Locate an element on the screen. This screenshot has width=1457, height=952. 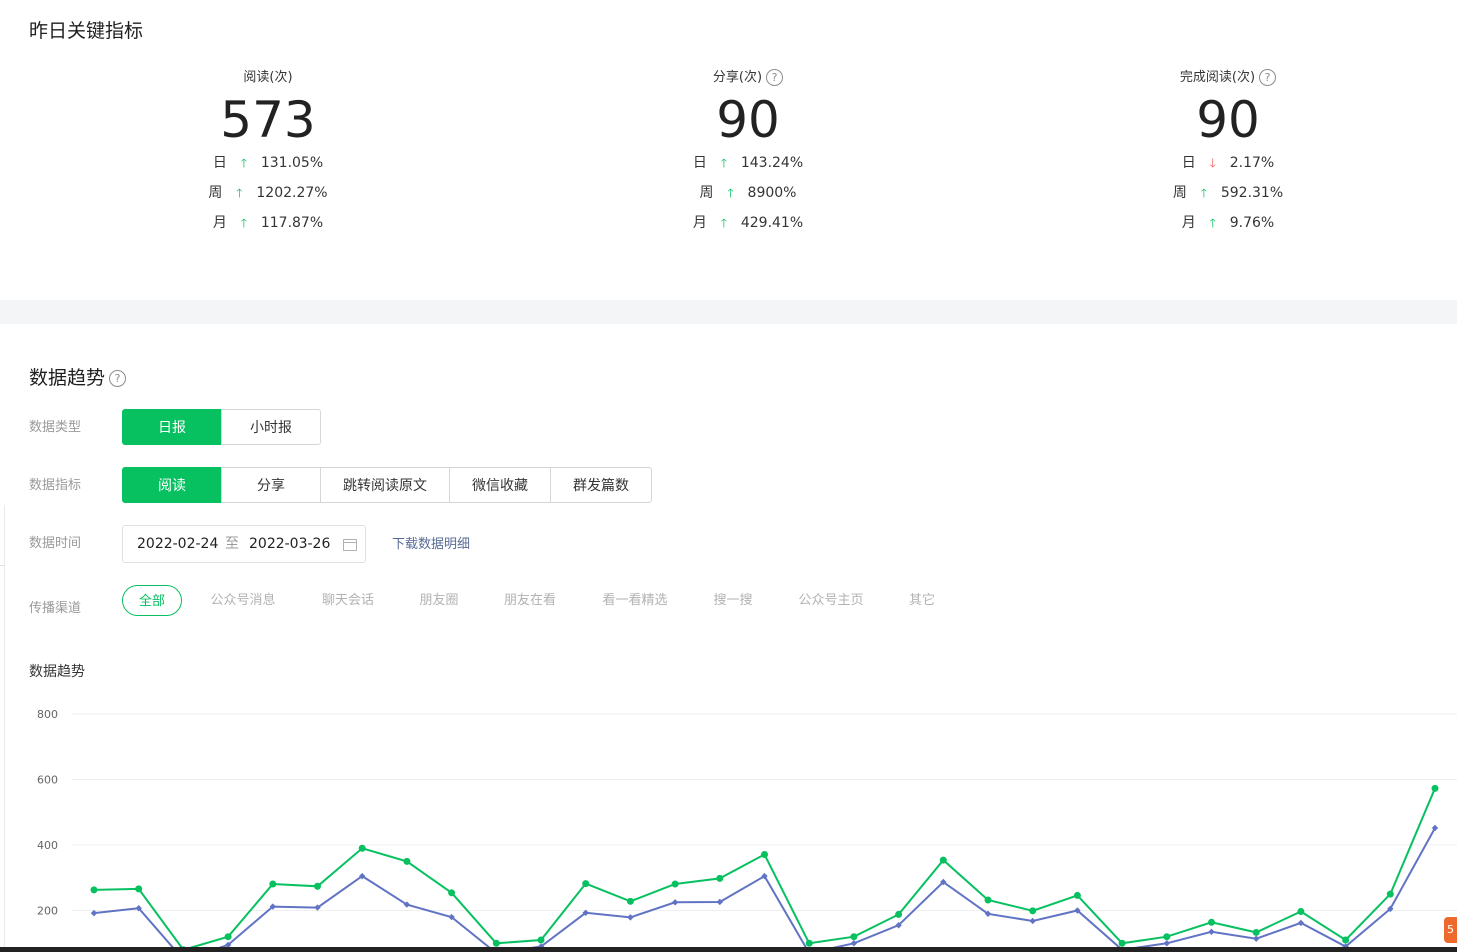
data-metric-option: 阅读 is located at coordinates (172, 485).